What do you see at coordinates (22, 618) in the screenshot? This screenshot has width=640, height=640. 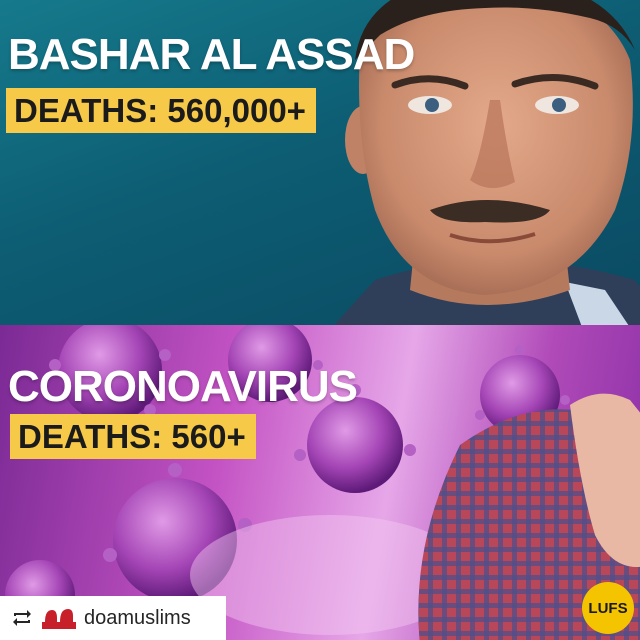 I see `repost-icon` at bounding box center [22, 618].